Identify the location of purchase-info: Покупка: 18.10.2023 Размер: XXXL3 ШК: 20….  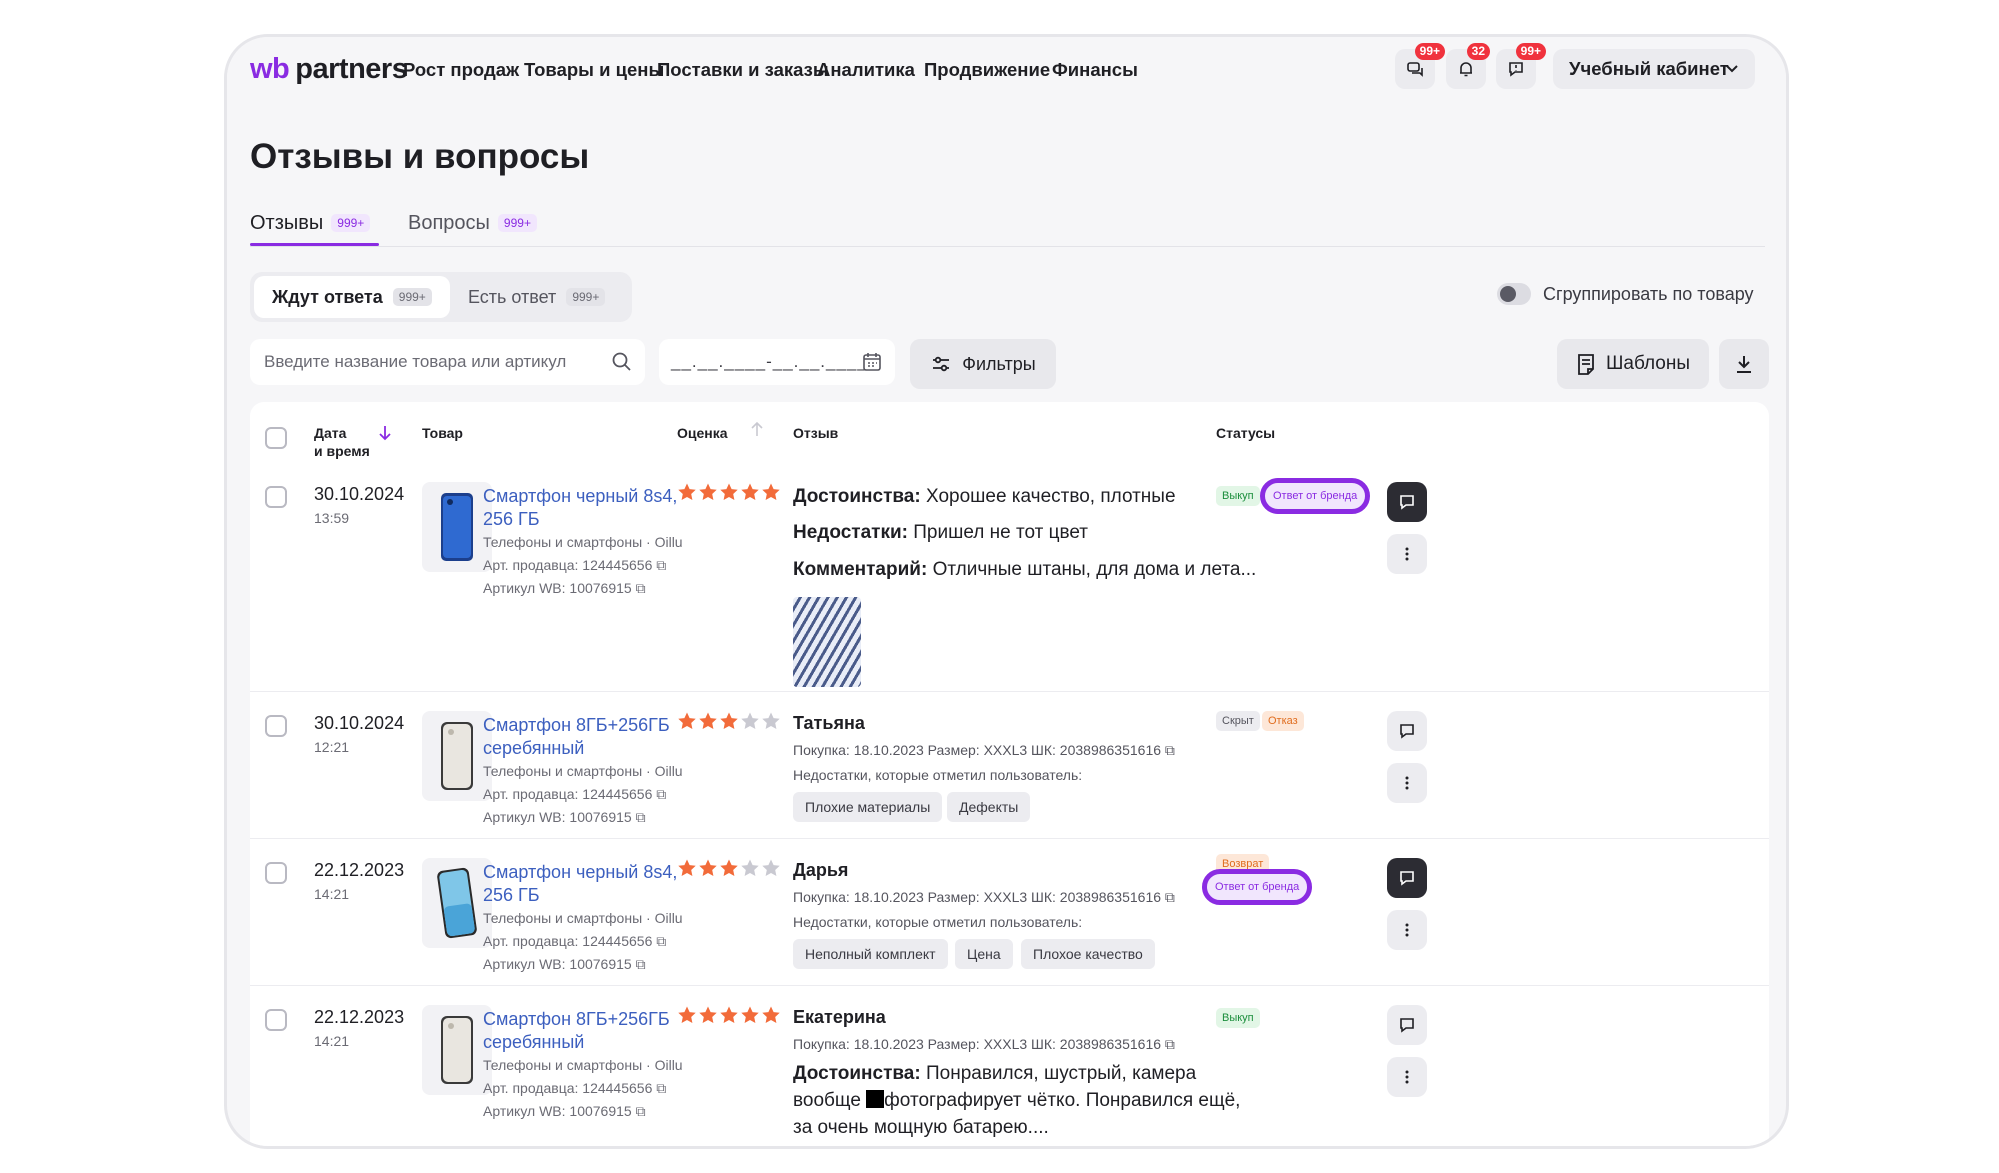
(984, 897).